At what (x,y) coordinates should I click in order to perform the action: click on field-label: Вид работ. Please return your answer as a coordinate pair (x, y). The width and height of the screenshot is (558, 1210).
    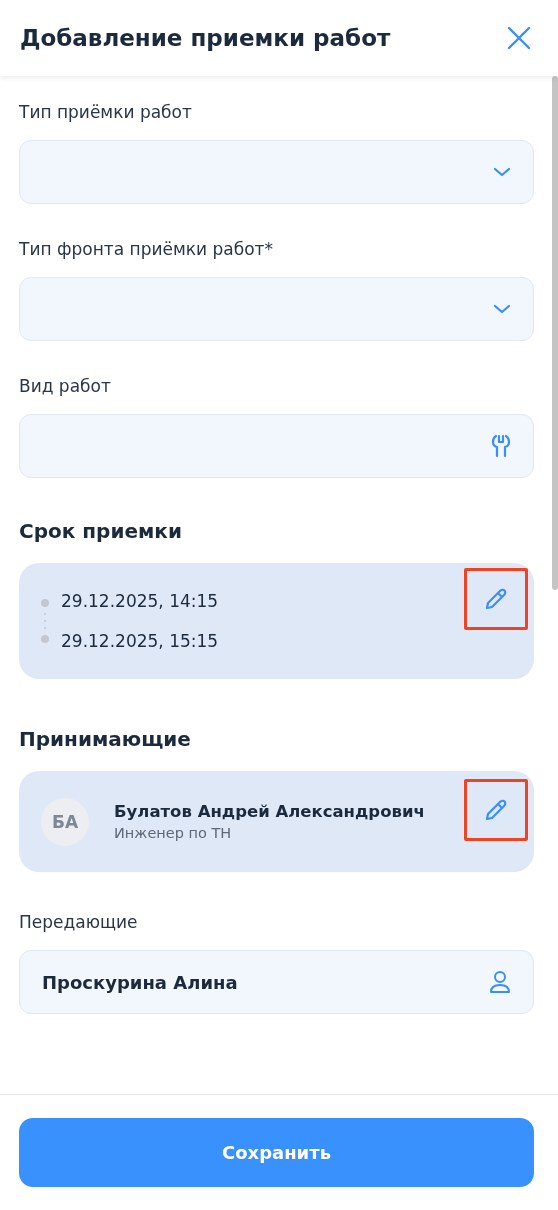
    Looking at the image, I should click on (65, 386).